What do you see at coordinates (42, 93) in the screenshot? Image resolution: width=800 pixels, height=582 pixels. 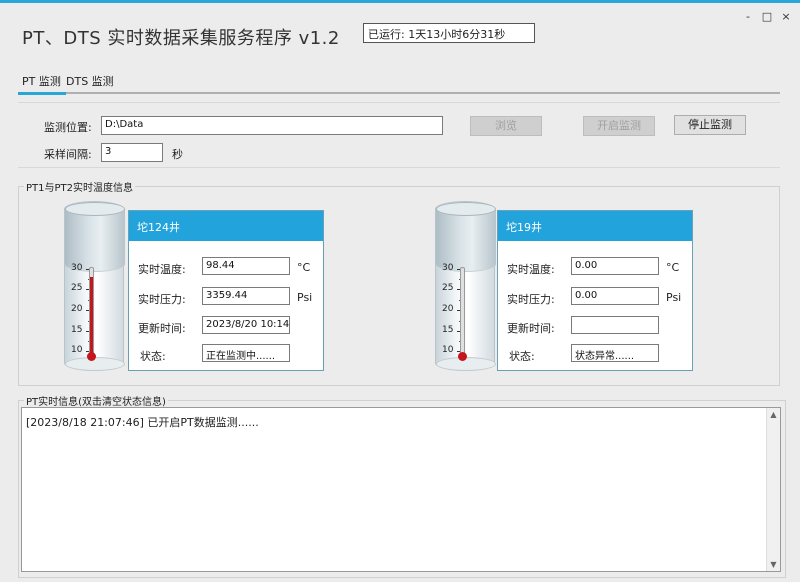 I see `active-tab-indicator` at bounding box center [42, 93].